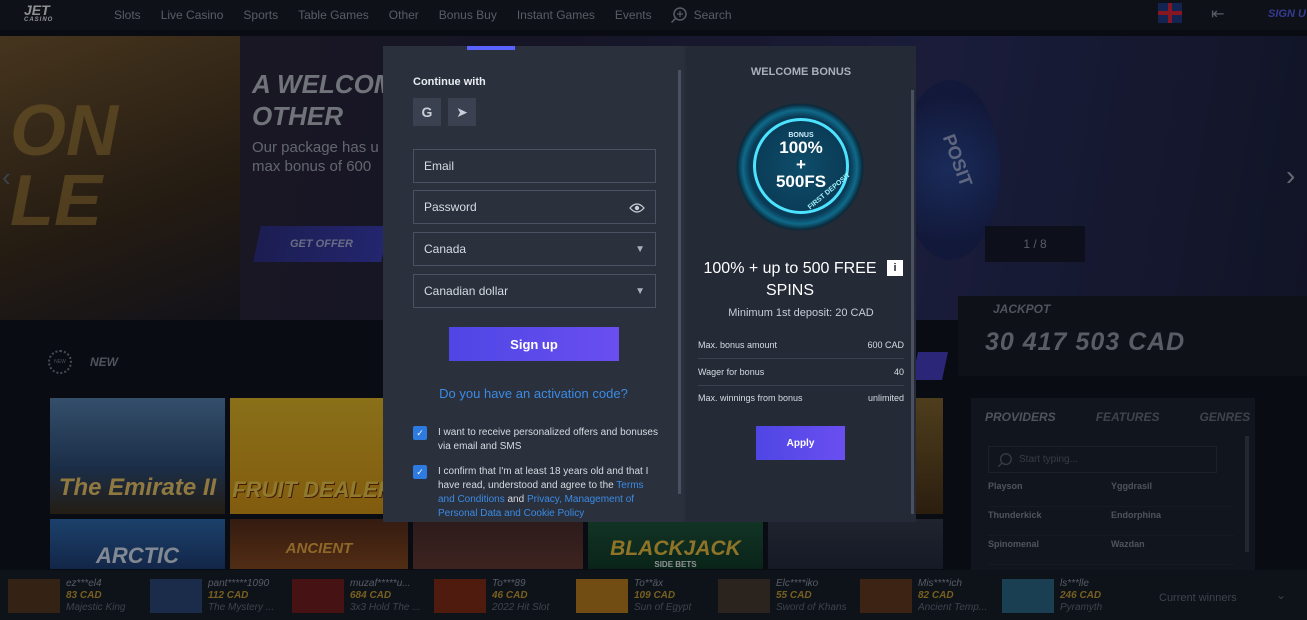 The image size is (1307, 620). Describe the element at coordinates (491, 48) in the screenshot. I see `modal-tab-indicator` at that location.